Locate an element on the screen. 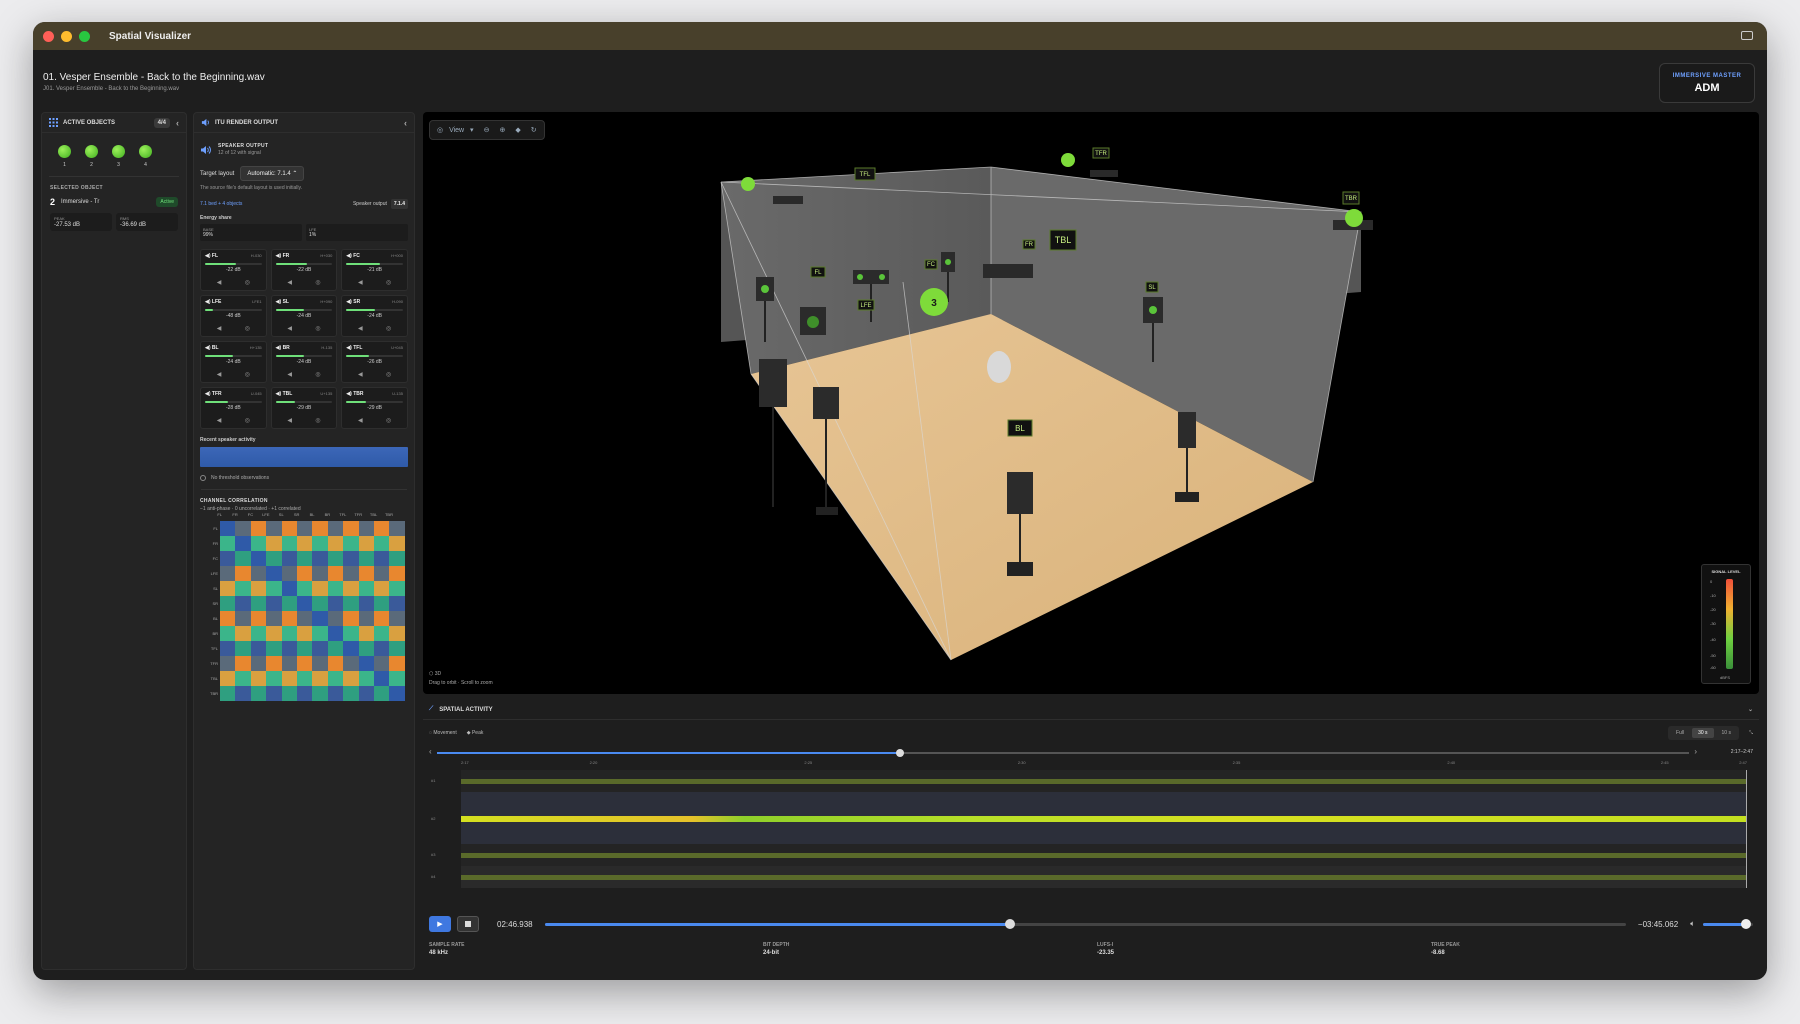 This screenshot has width=1800, height=1024. volume-knob is located at coordinates (1745, 923).